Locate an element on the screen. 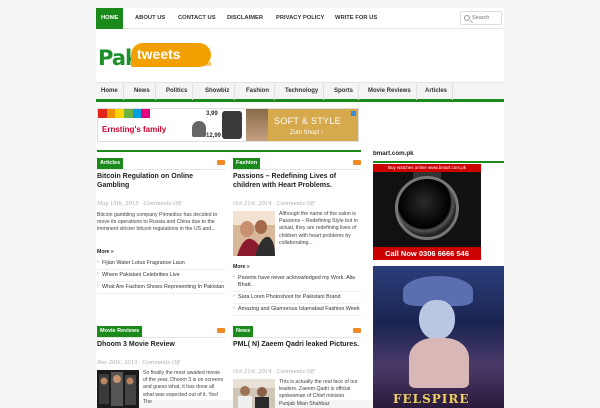 Image resolution: width=600 pixels, height=408 pixels. ad-cta: Zum Shop! › is located at coordinates (306, 133).